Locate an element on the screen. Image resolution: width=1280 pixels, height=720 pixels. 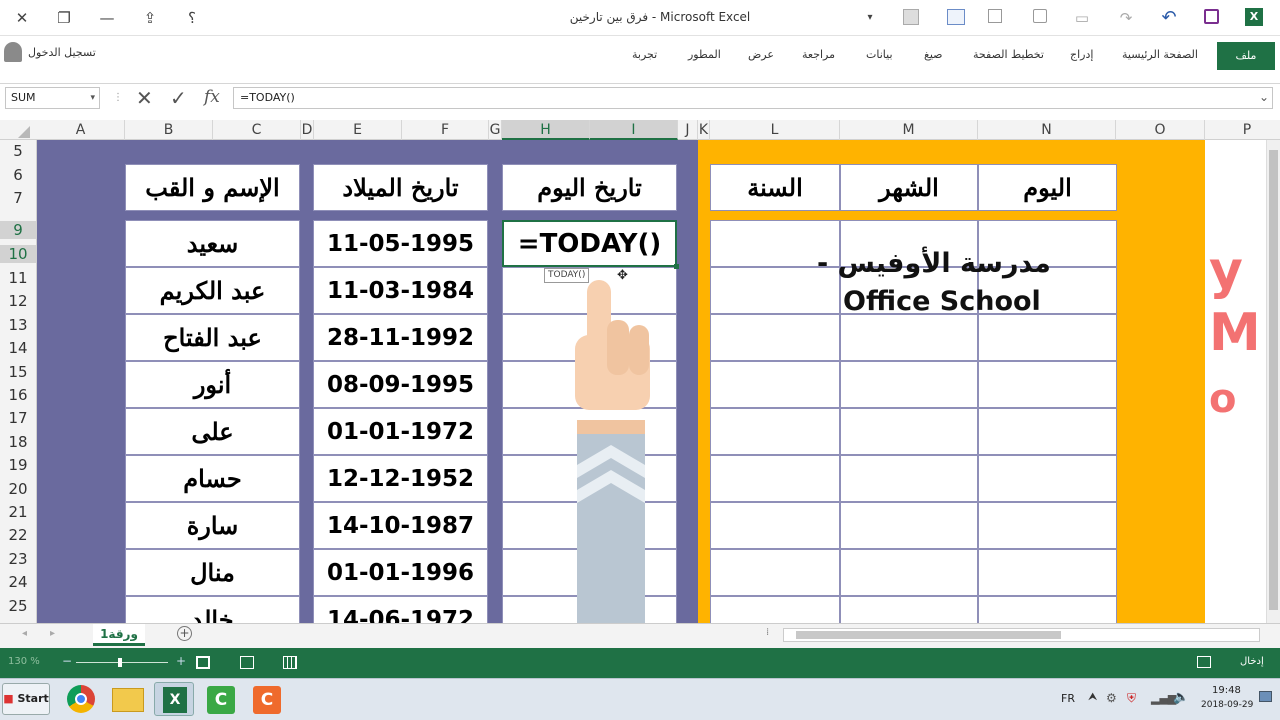
row-header: 24 is located at coordinates (18, 582).